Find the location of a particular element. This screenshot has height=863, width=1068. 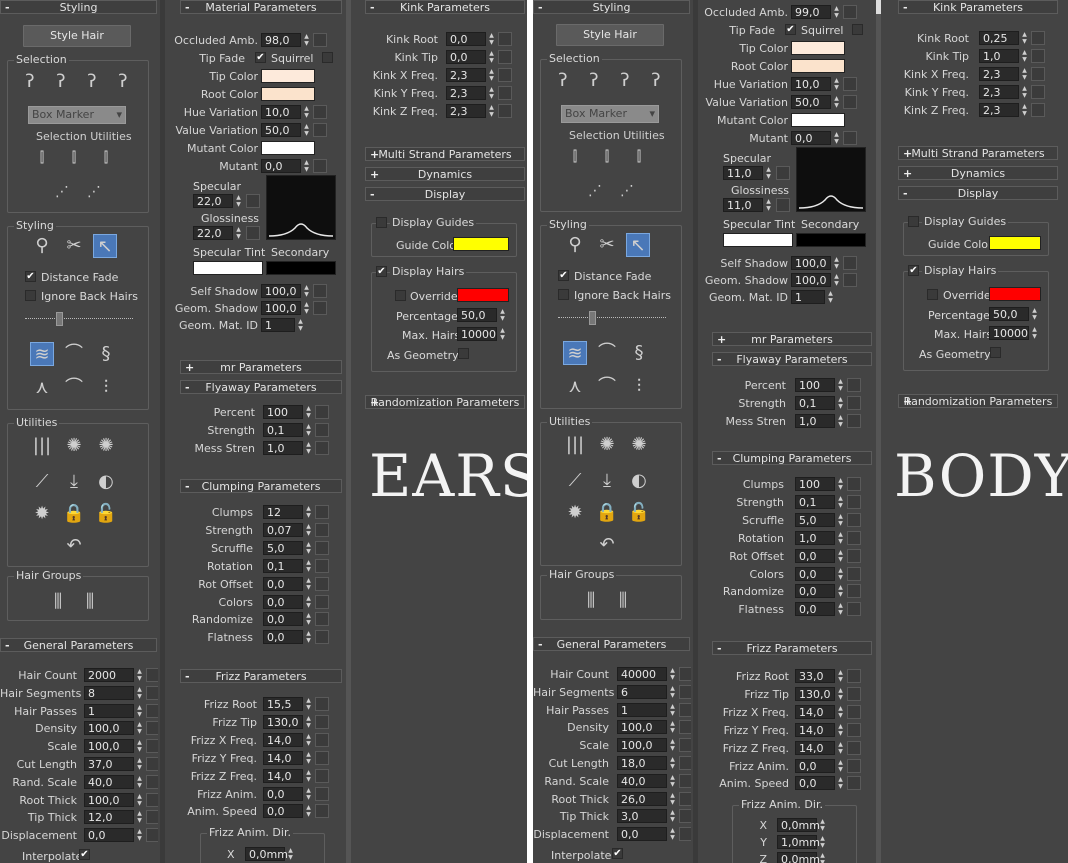

scale-icon: ⌒ is located at coordinates (74, 388).